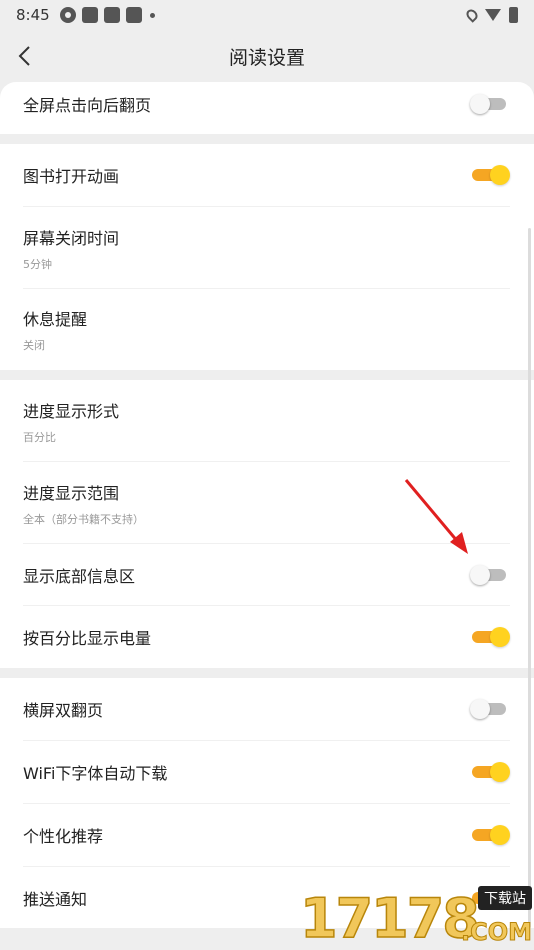  Describe the element at coordinates (34, 345) in the screenshot. I see `setting-value: 关闭` at that location.